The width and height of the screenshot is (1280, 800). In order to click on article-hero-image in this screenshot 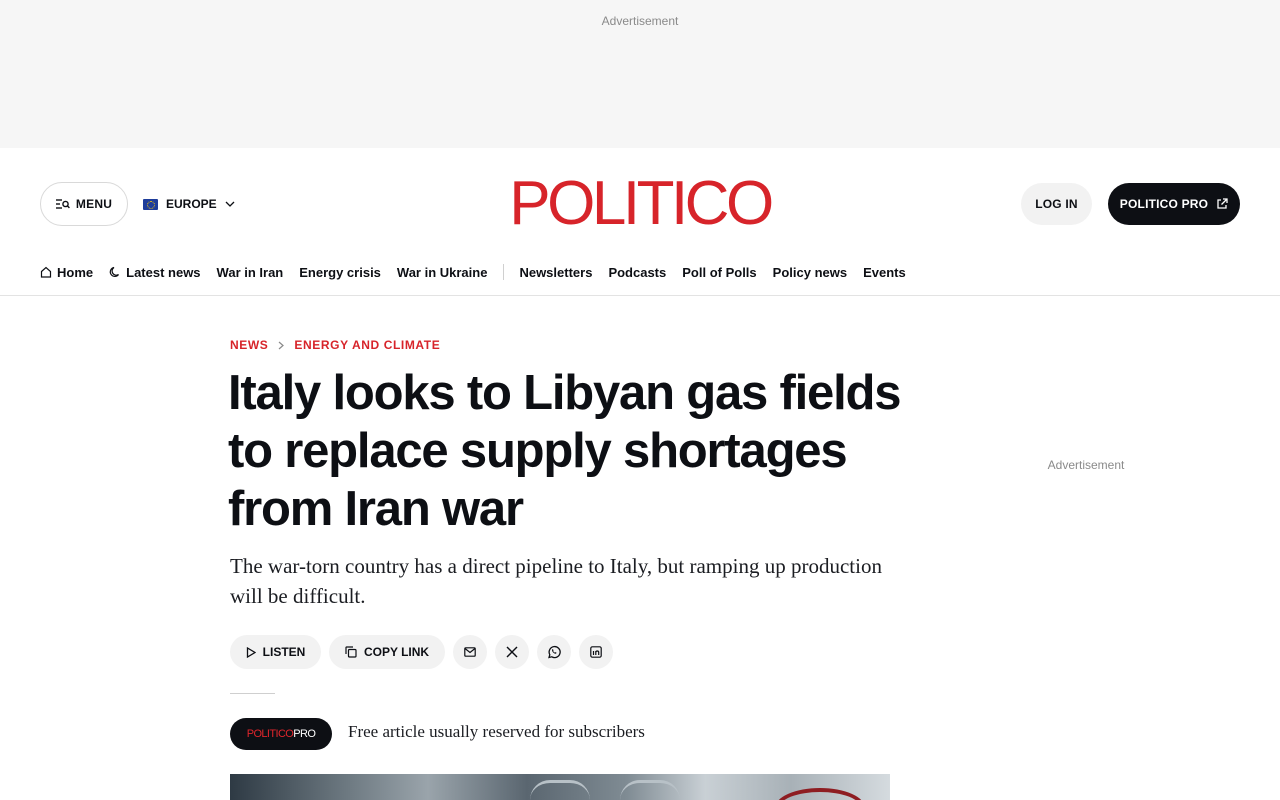, I will do `click(560, 787)`.